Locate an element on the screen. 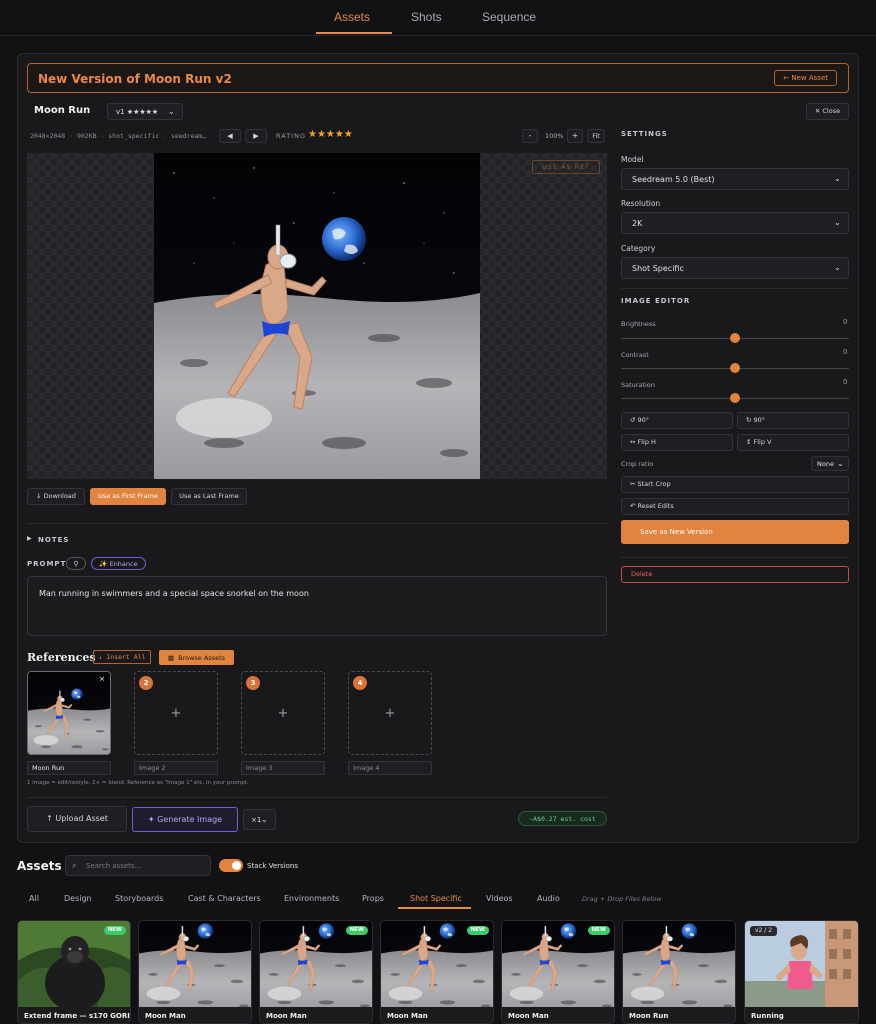  reference-slot-4: 4 + is located at coordinates (390, 713).